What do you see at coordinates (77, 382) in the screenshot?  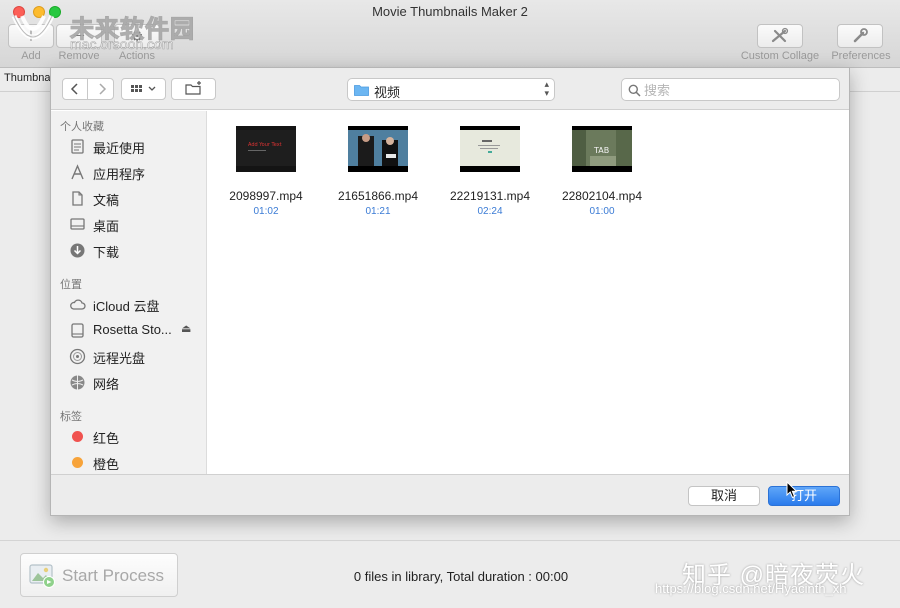 I see `network-icon` at bounding box center [77, 382].